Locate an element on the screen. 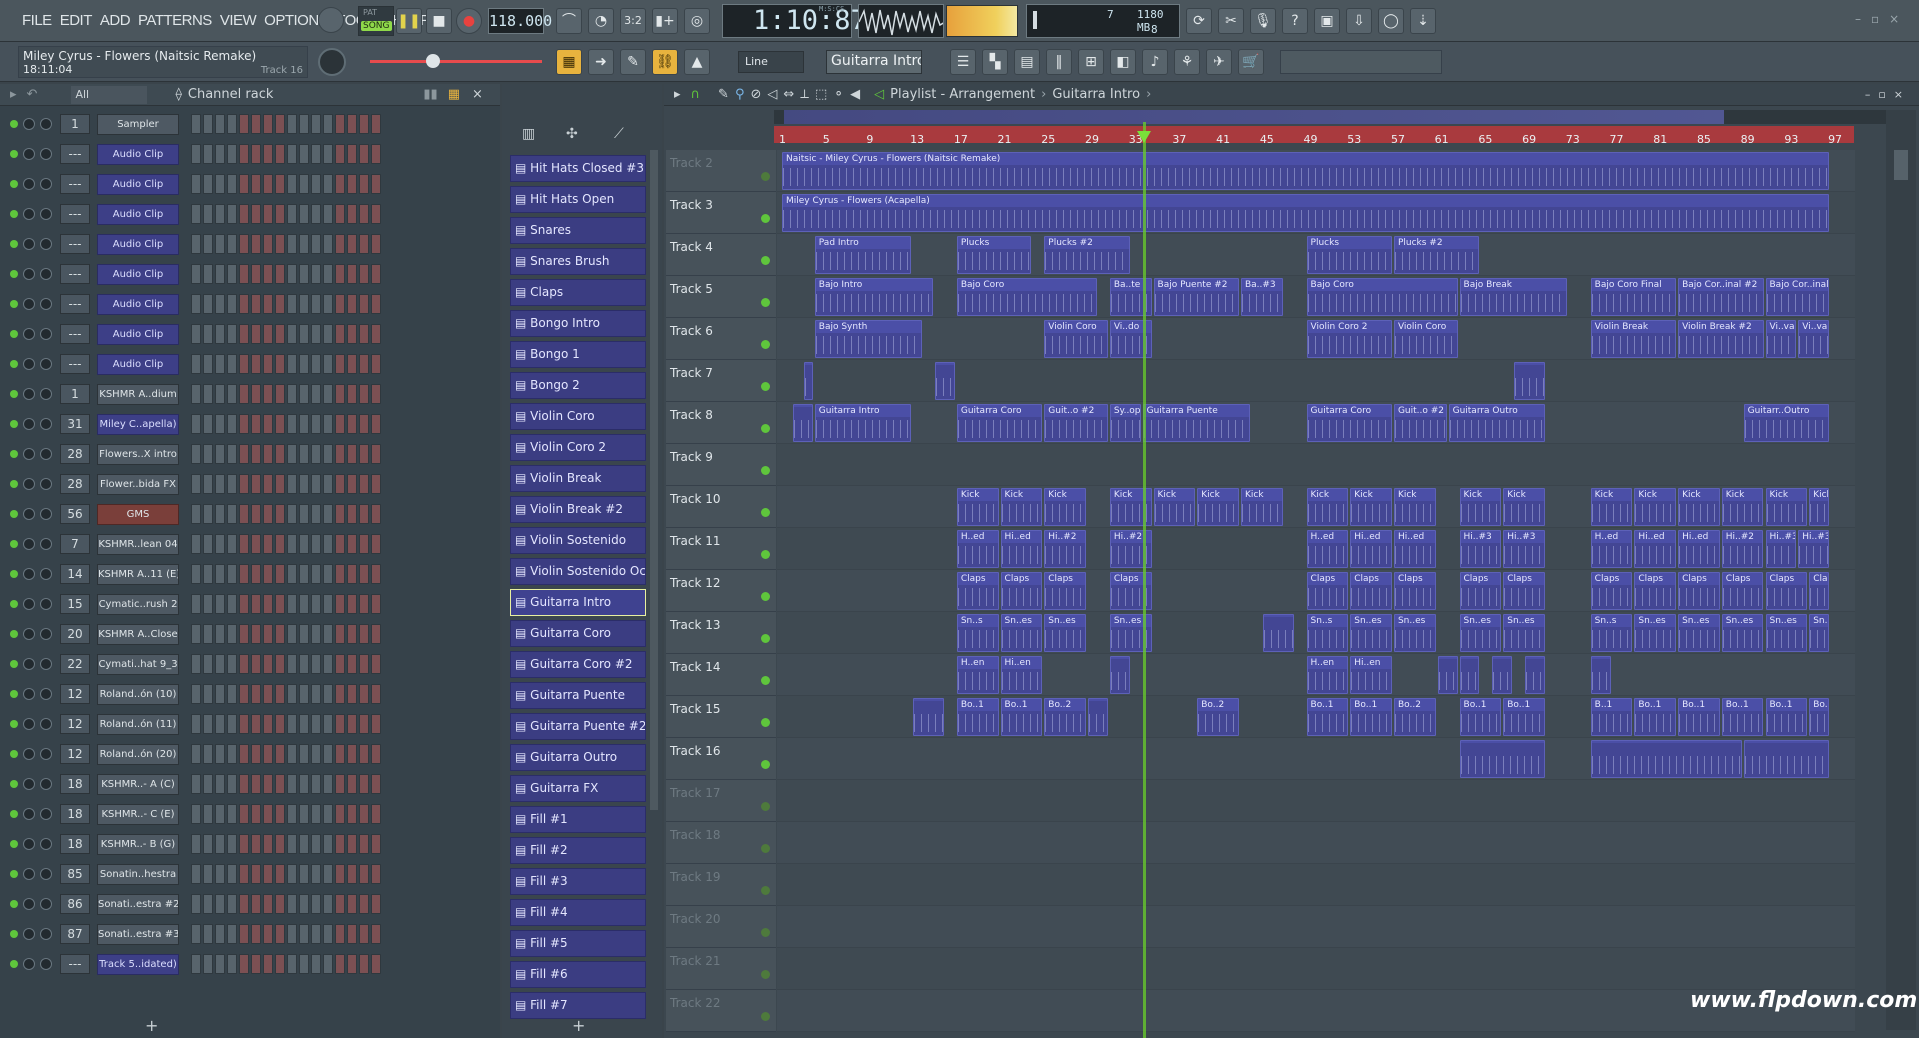  pattern-item: ▤ Guitarra Coro #2 is located at coordinates (578, 664).